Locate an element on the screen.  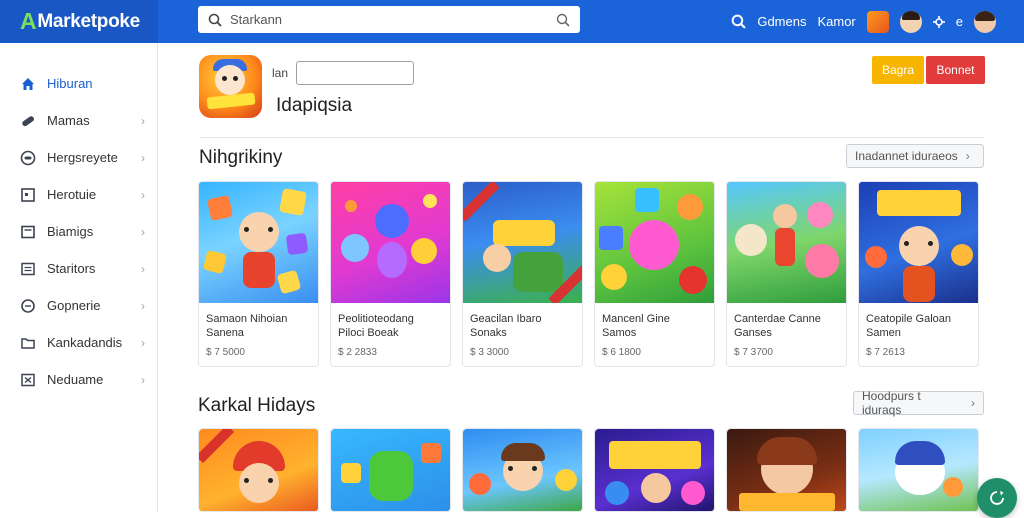
user-avatar is located at coordinates (910, 21).